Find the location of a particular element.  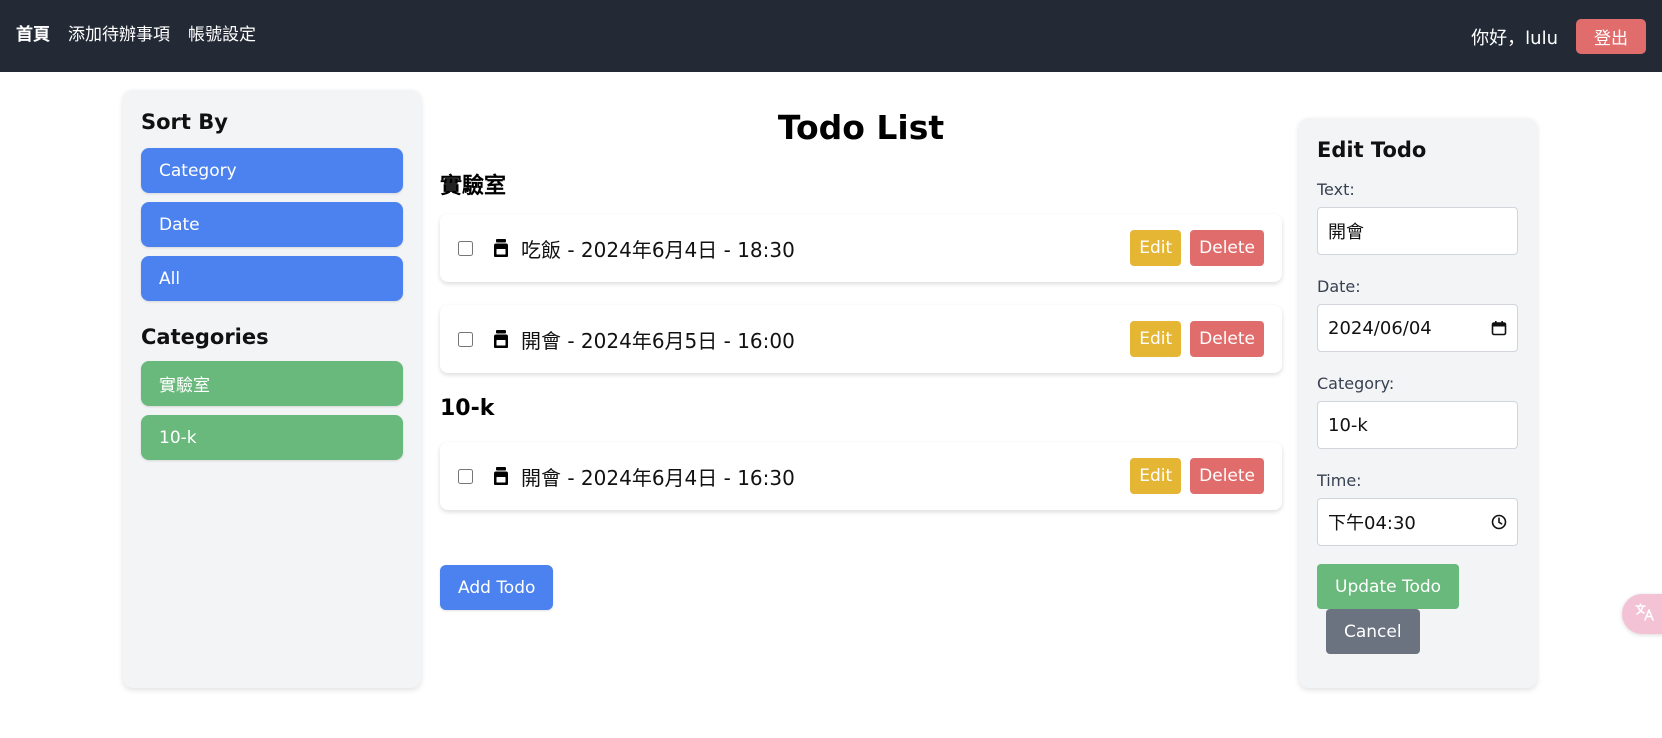

time-input-value: 下午04:30 is located at coordinates (1372, 523).